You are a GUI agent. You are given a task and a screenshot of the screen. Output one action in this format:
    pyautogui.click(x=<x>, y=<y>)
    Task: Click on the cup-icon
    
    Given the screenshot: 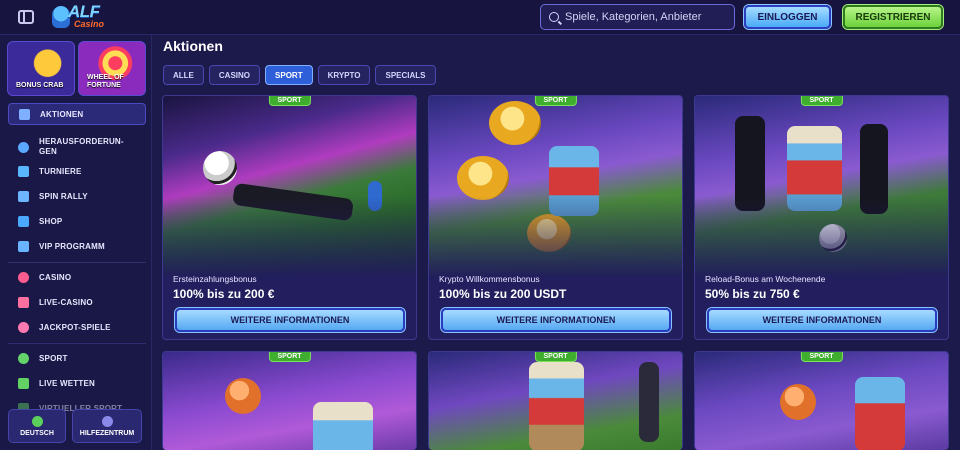 What is the action you would take?
    pyautogui.click(x=23, y=171)
    